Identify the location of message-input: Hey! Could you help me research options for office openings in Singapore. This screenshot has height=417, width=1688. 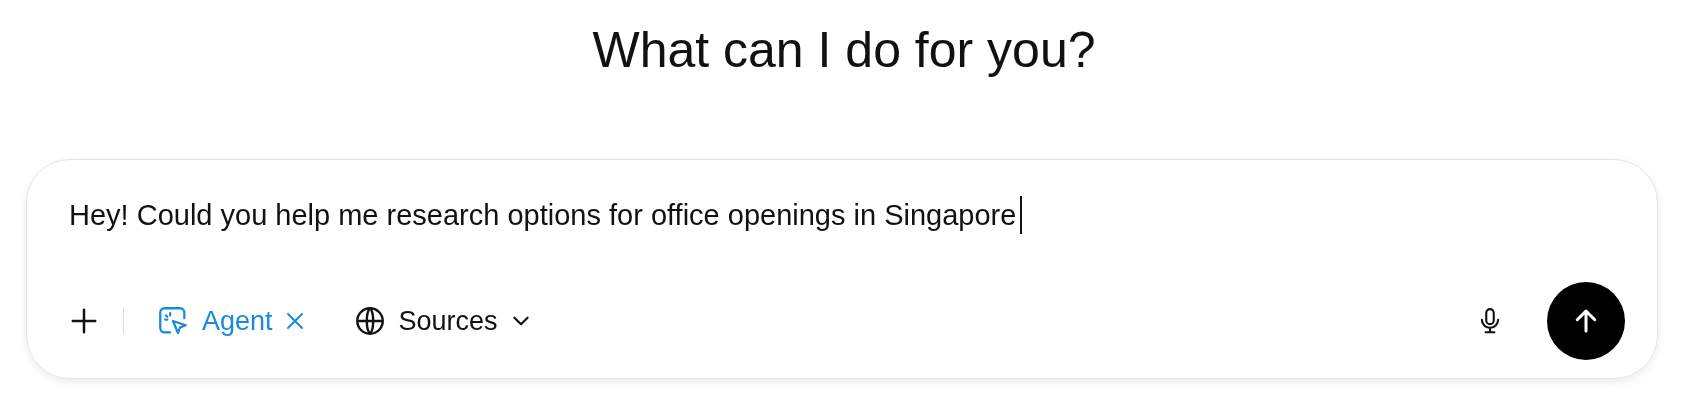
(543, 215).